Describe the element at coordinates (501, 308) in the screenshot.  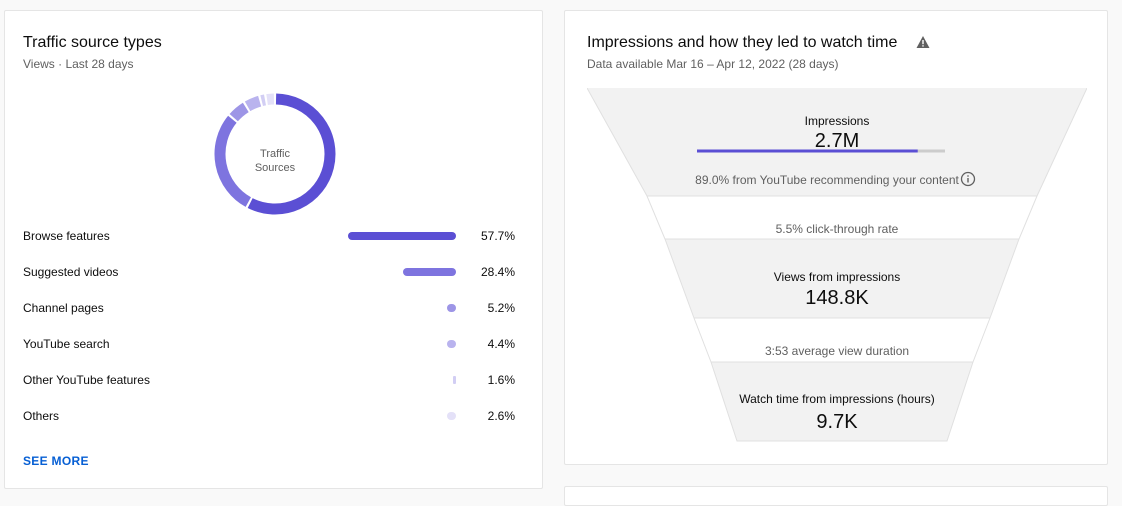
I see `traffic-source-value: 5.2%` at that location.